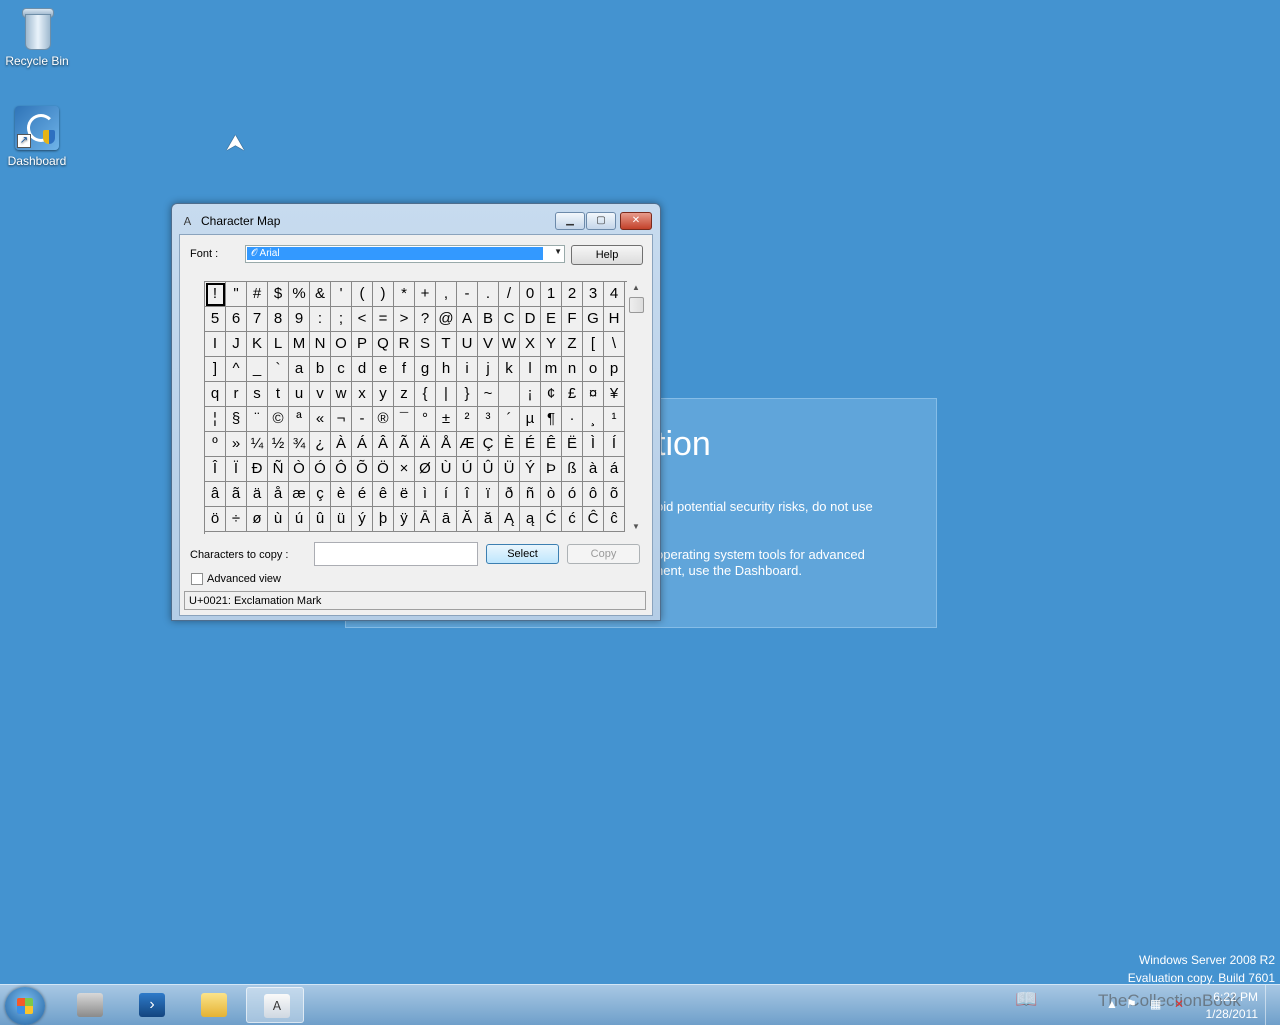  What do you see at coordinates (593, 319) in the screenshot?
I see `character-cell: G` at bounding box center [593, 319].